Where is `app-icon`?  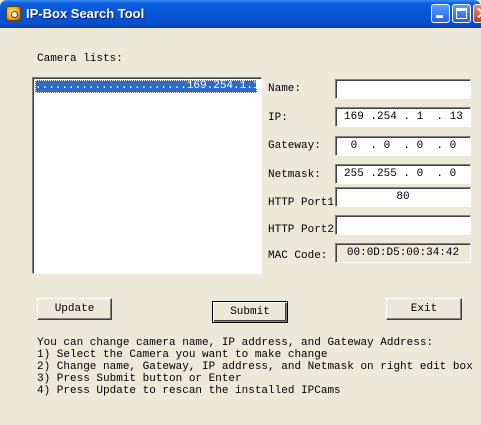 app-icon is located at coordinates (13, 13).